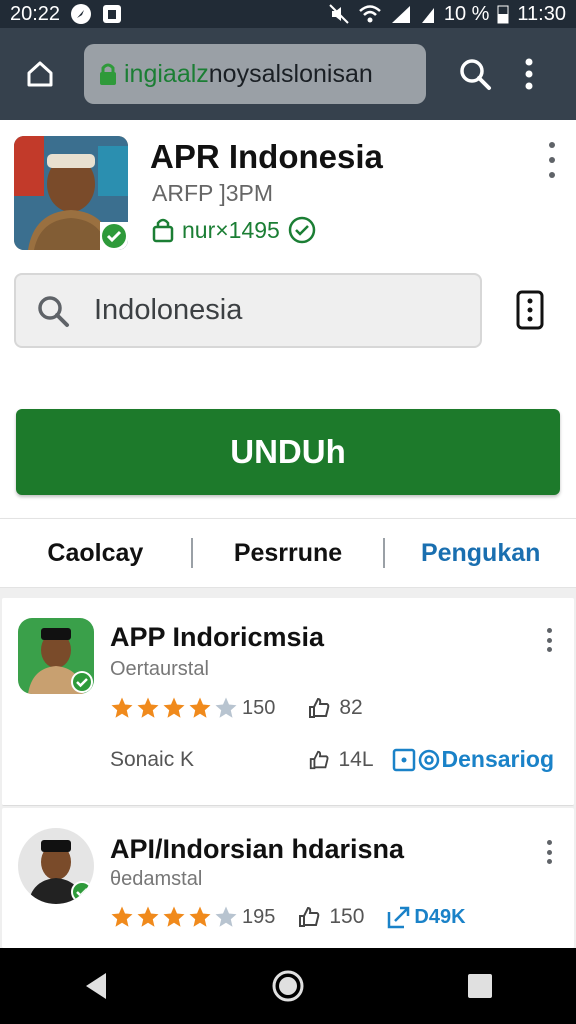 The image size is (576, 1024). I want to click on wifi-icon, so click(370, 14).